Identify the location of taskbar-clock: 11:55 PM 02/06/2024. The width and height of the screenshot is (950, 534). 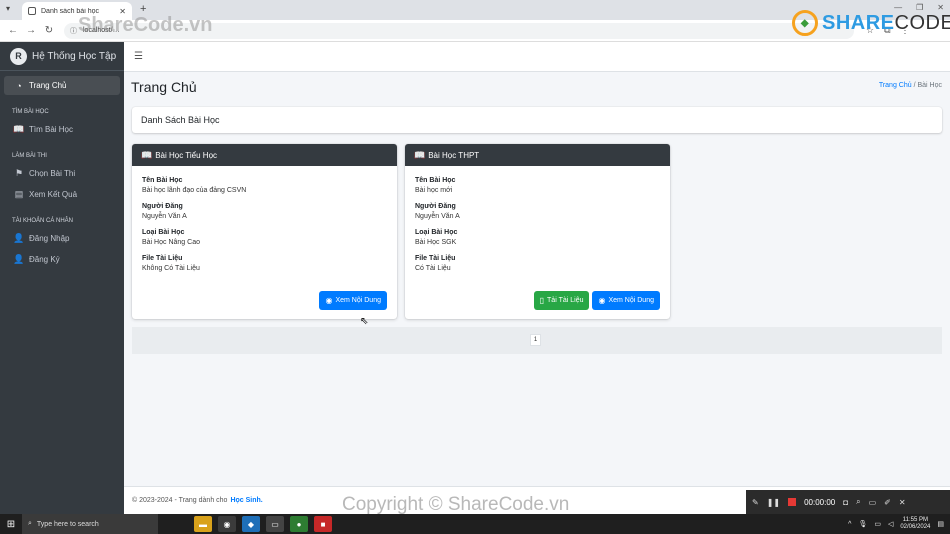
(915, 524).